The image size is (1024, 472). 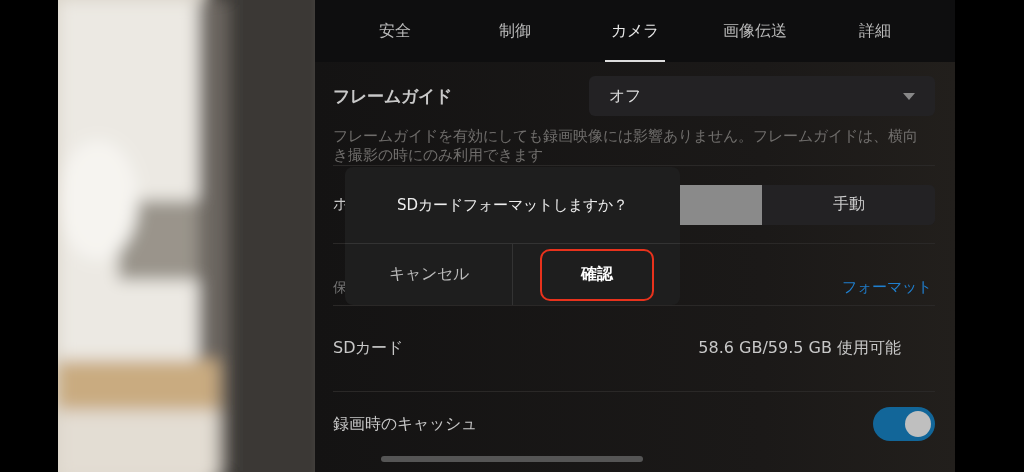 What do you see at coordinates (428, 274) in the screenshot?
I see `dialog-button: キャンセル` at bounding box center [428, 274].